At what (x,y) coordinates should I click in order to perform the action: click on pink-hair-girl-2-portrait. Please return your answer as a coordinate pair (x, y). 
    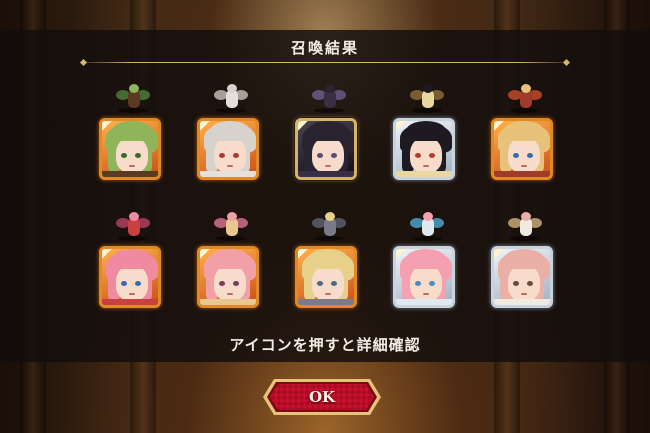
    Looking at the image, I should click on (228, 277).